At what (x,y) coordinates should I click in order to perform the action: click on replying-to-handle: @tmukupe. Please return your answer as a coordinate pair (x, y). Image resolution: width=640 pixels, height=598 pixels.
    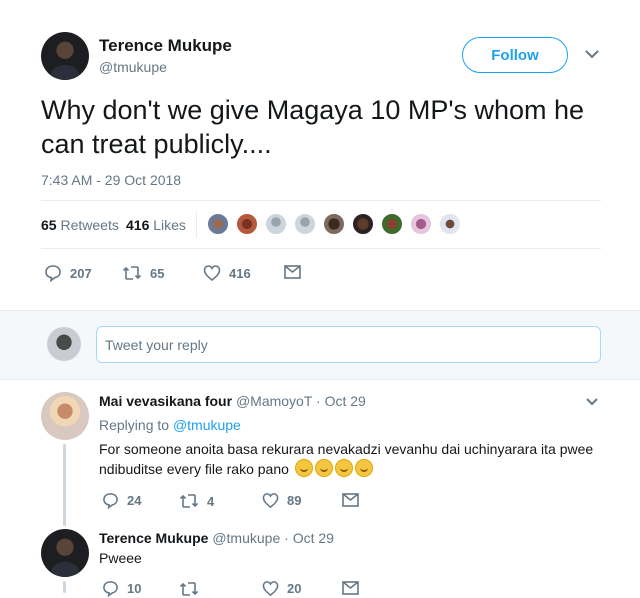
    Looking at the image, I should click on (207, 425).